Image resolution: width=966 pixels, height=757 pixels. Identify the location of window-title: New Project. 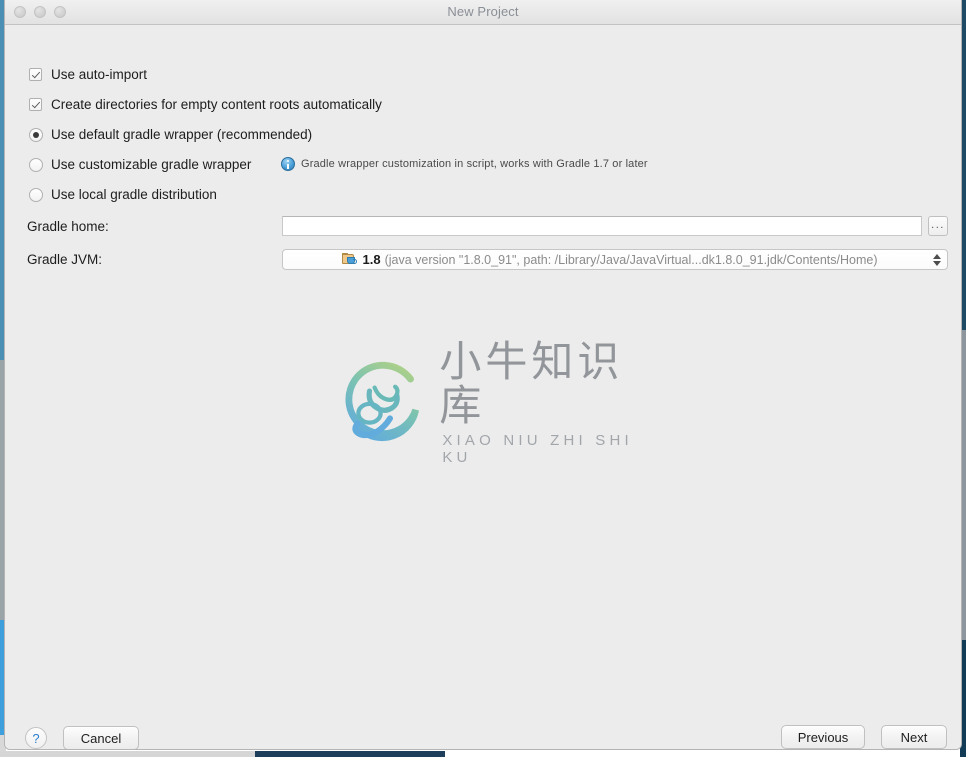
(483, 11).